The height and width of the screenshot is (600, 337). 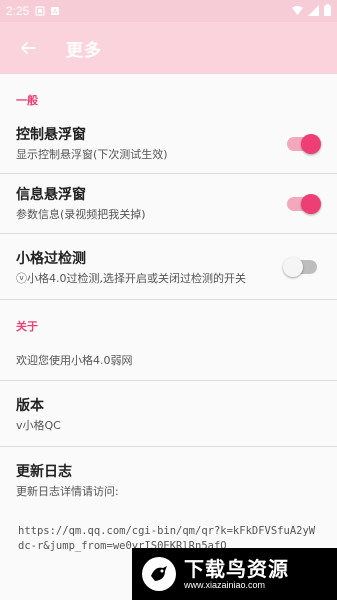 What do you see at coordinates (168, 144) in the screenshot?
I see `pref-float-control: 控制悬浮窗 显示控制悬浮窗(下次测试生效)` at bounding box center [168, 144].